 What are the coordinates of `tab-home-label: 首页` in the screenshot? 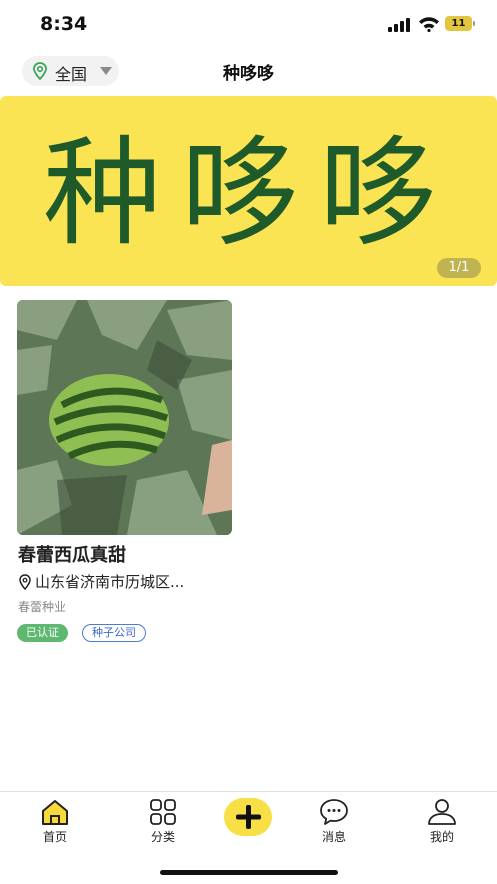 It's located at (54, 837).